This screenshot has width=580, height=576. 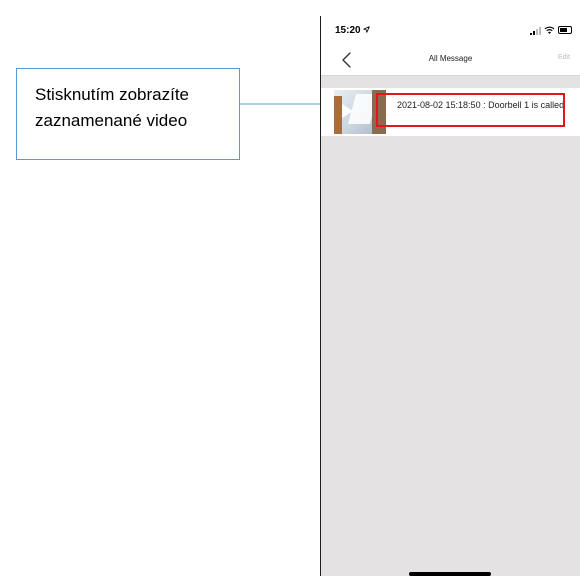 What do you see at coordinates (450, 30) in the screenshot?
I see `status-bar: 15:20` at bounding box center [450, 30].